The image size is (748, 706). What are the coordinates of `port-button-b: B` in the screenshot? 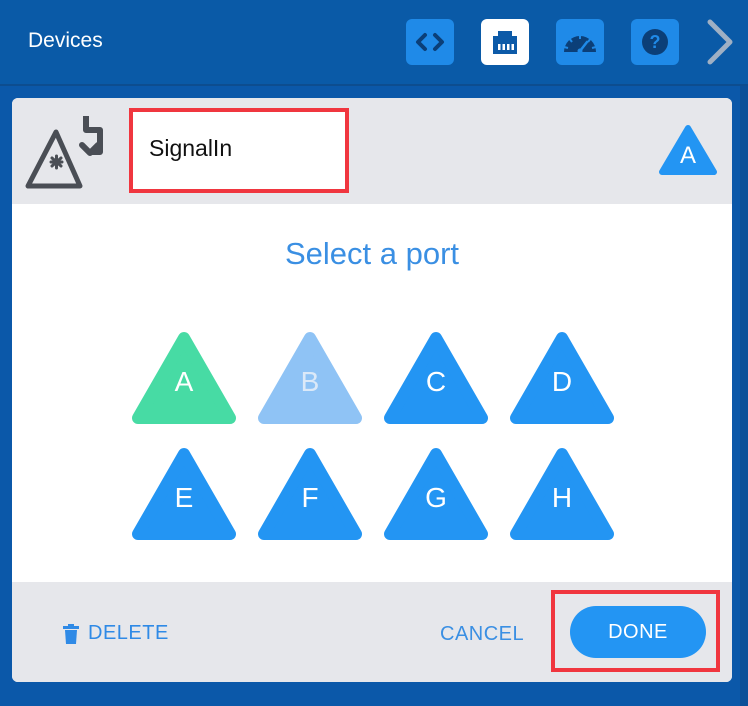 It's located at (310, 379).